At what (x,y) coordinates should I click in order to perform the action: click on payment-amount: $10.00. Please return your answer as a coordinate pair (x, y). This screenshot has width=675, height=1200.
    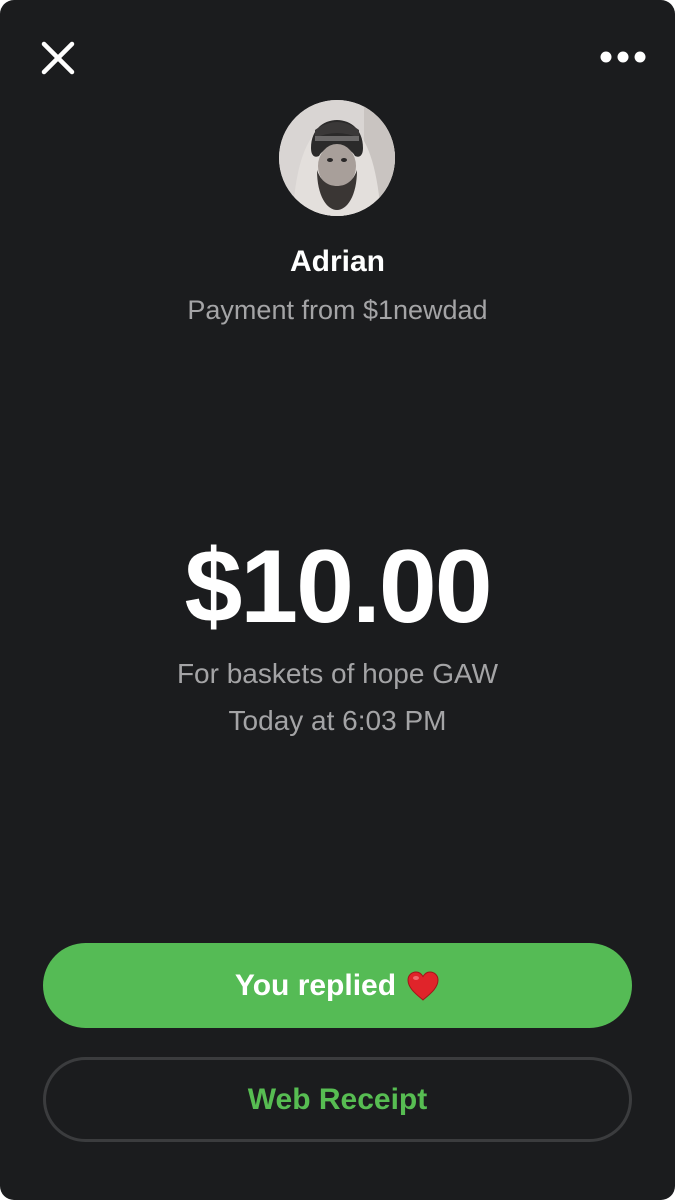
    Looking at the image, I should click on (338, 587).